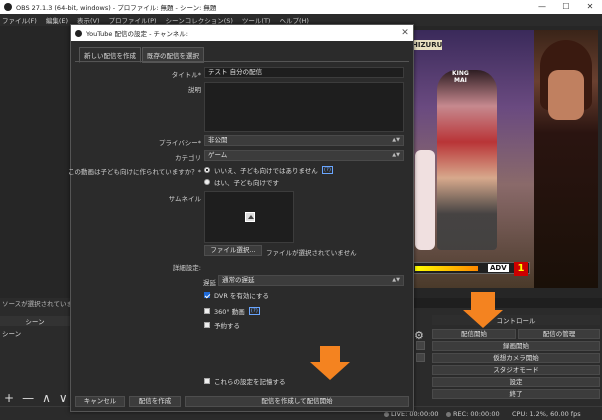  I want to click on video360-checkbox: 360° 動画 (?), so click(232, 311).